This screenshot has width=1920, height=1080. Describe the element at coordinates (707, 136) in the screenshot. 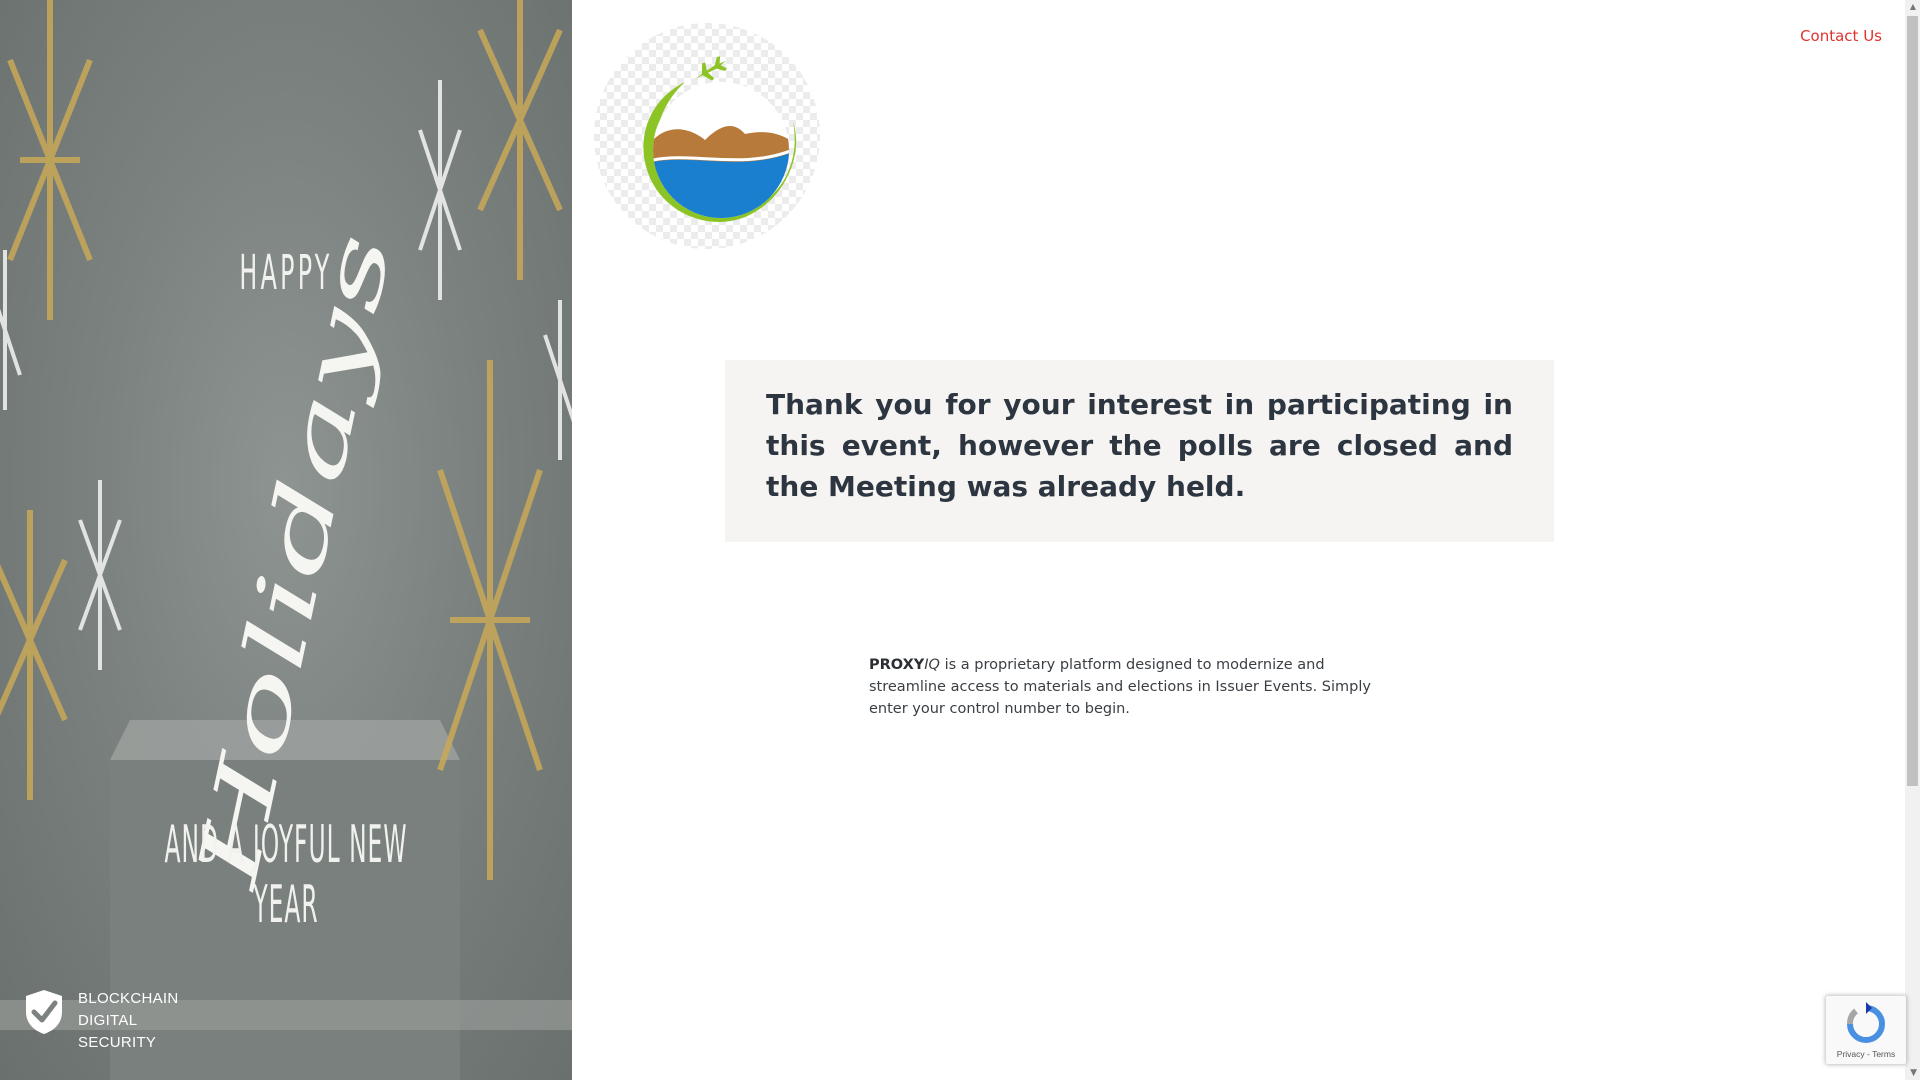

I see `company-logo` at that location.